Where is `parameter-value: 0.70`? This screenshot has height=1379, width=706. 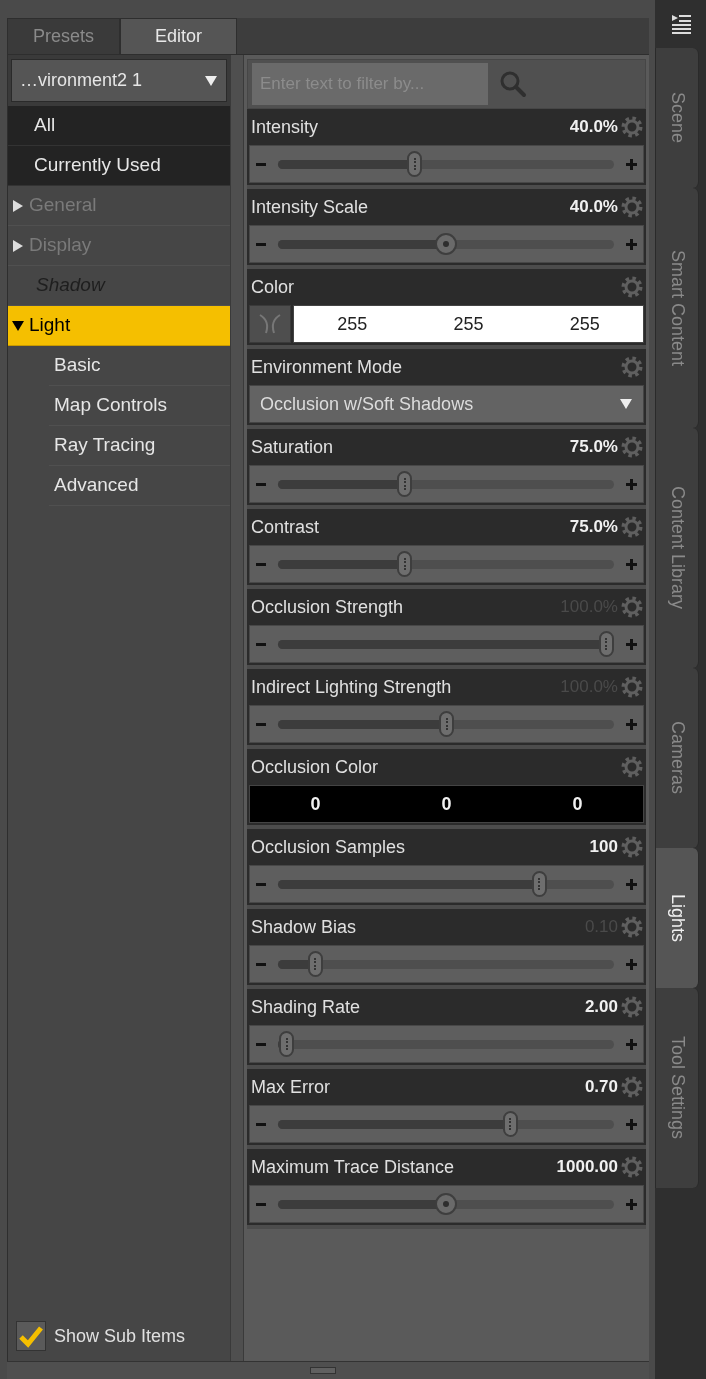 parameter-value: 0.70 is located at coordinates (601, 1087).